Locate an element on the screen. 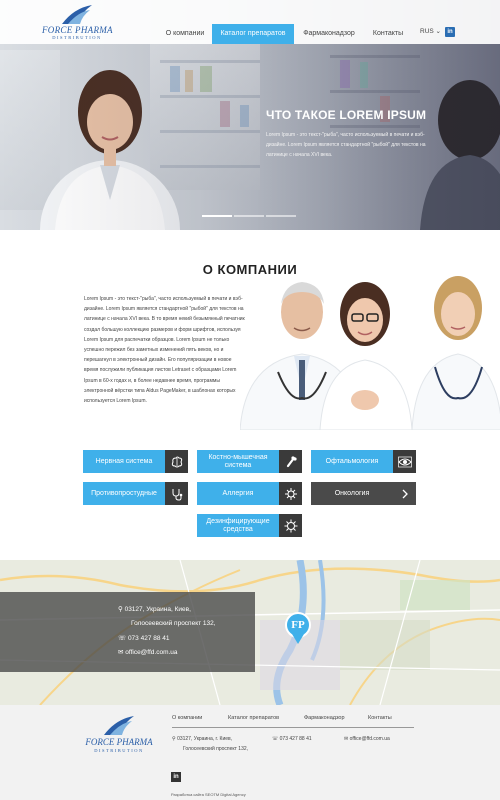  contact-address-line2: Голосеевский проспект 132, is located at coordinates (173, 623).